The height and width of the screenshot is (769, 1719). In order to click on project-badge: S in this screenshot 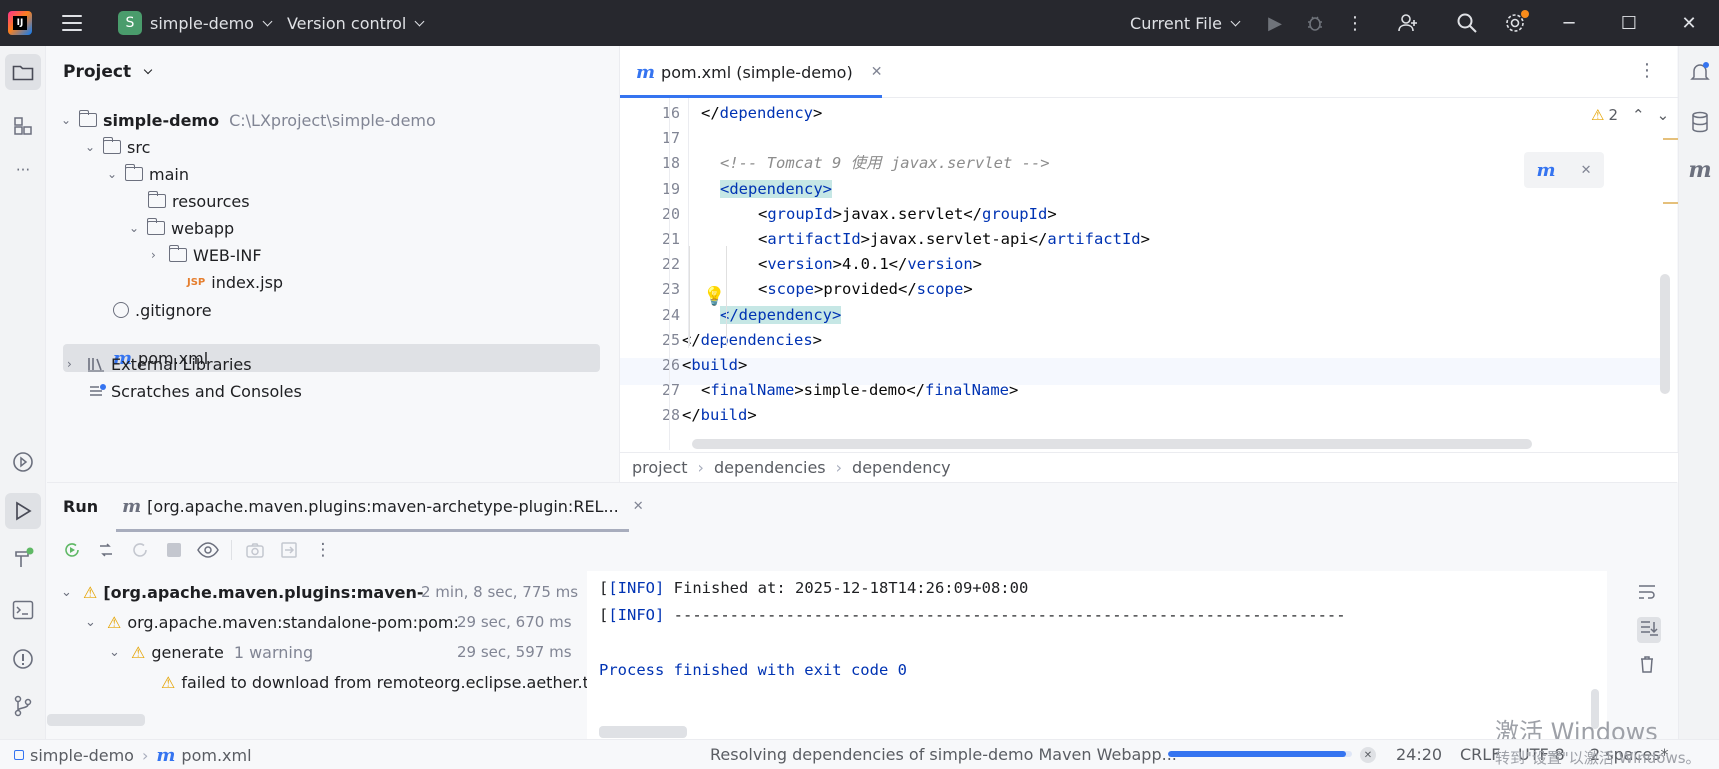, I will do `click(130, 23)`.